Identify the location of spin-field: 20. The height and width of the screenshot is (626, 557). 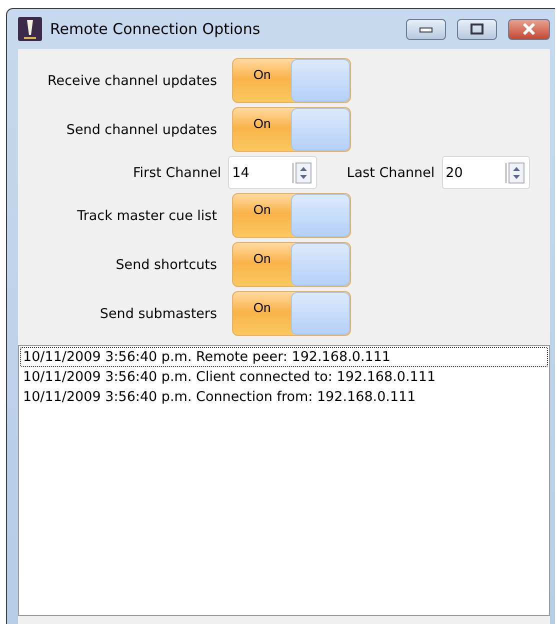
(486, 172).